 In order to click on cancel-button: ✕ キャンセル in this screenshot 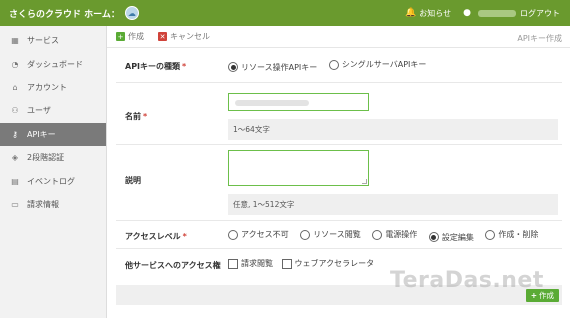, I will do `click(184, 36)`.